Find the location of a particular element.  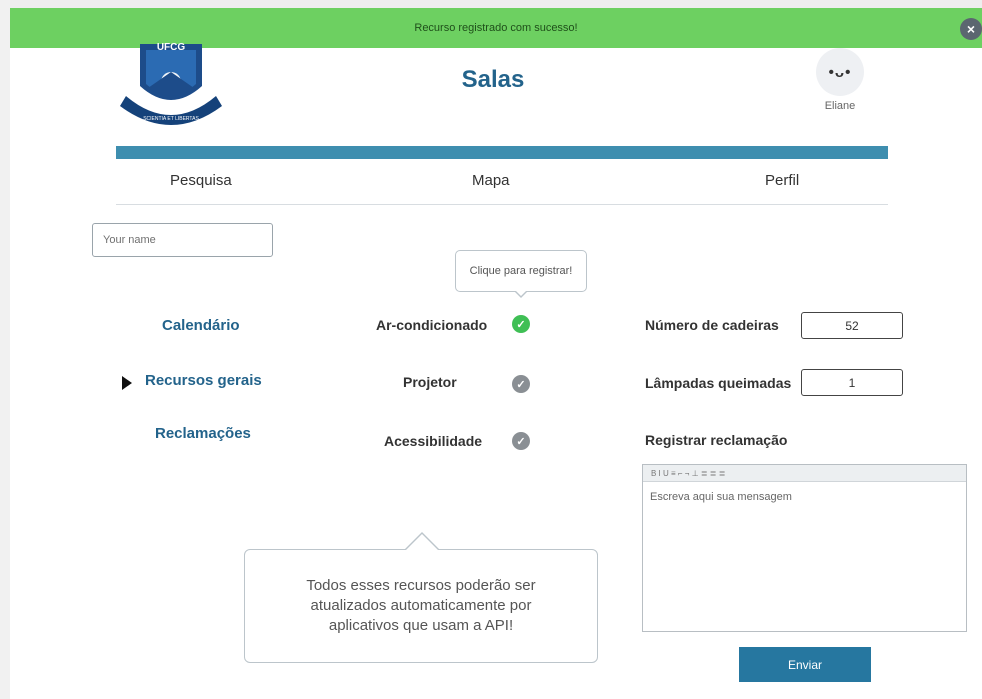

send-button: Enviar is located at coordinates (805, 664).